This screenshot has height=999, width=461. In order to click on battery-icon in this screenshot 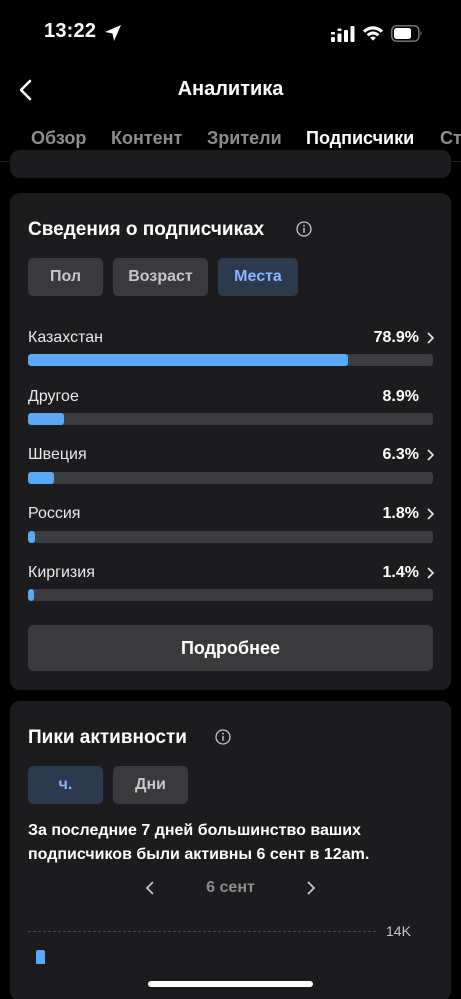, I will do `click(406, 33)`.